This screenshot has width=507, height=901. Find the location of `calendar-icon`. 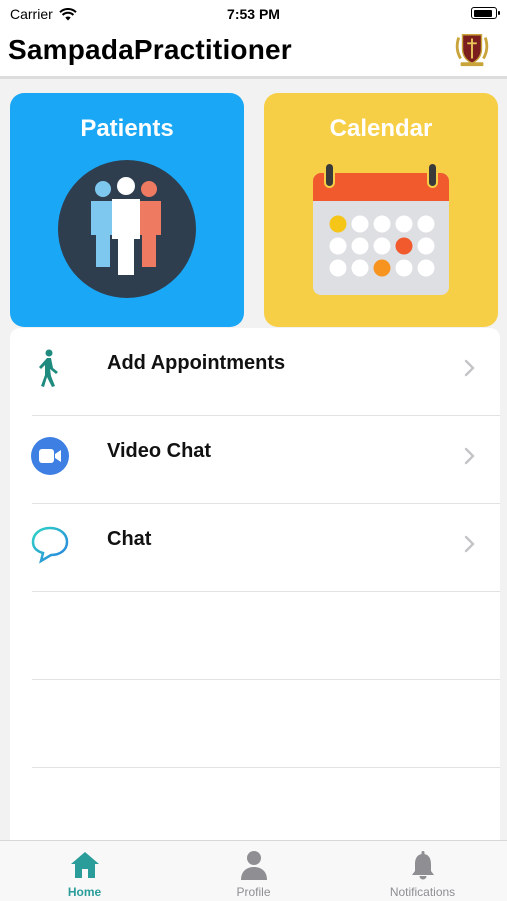

calendar-icon is located at coordinates (381, 229).